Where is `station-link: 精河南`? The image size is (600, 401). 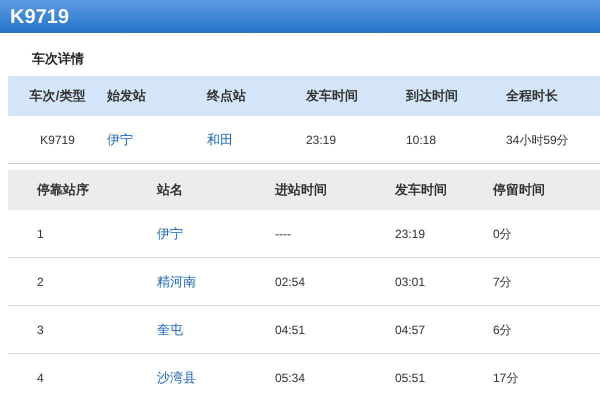 station-link: 精河南 is located at coordinates (176, 282).